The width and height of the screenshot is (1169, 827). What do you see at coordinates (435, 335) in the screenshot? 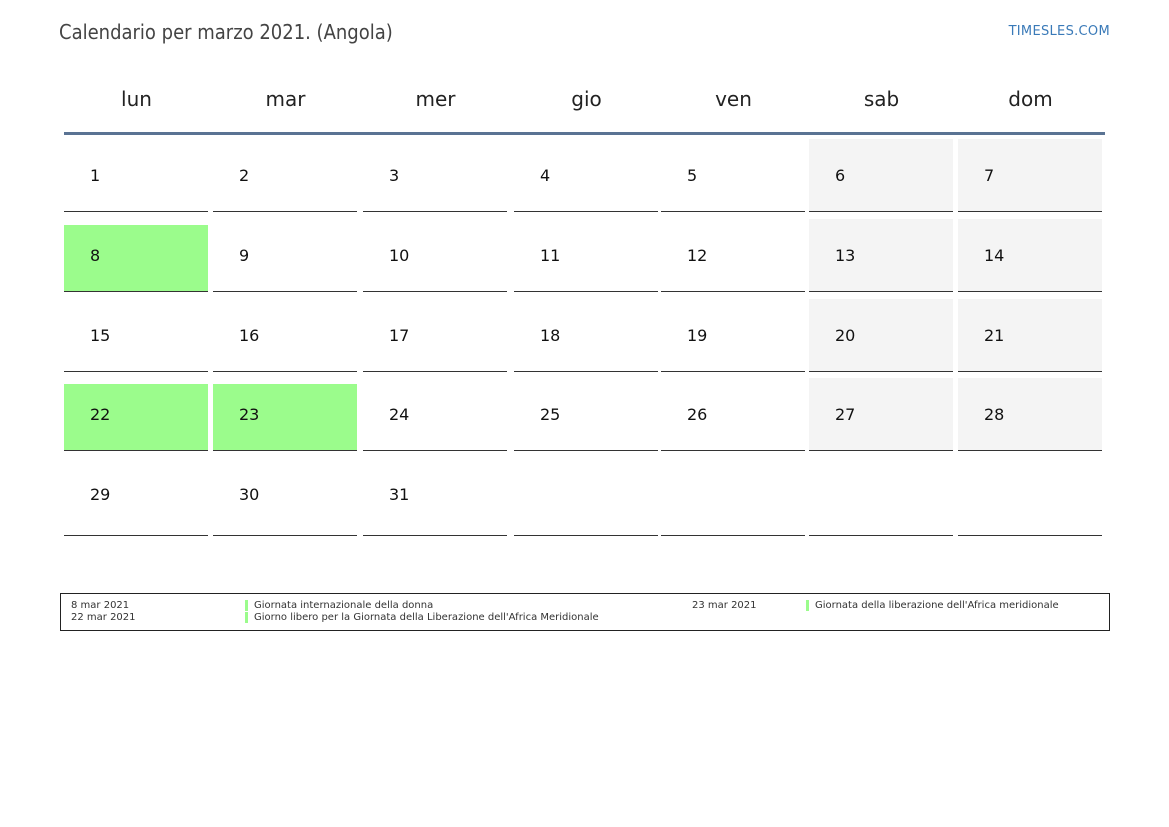
I see `day-cell-17: 17` at bounding box center [435, 335].